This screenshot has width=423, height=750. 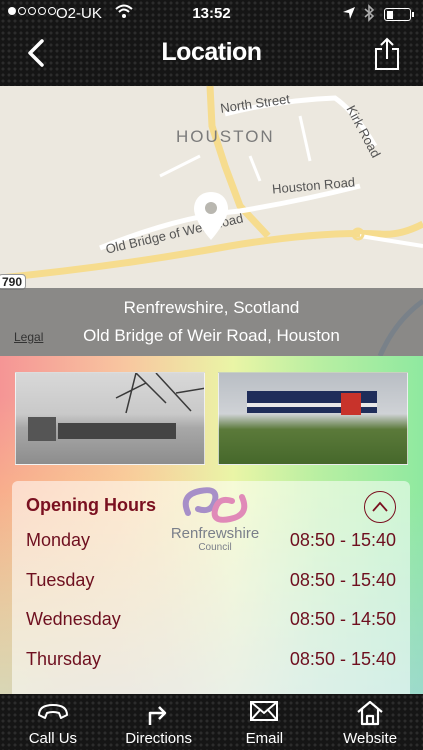 I want to click on tab-website: Website, so click(x=370, y=722).